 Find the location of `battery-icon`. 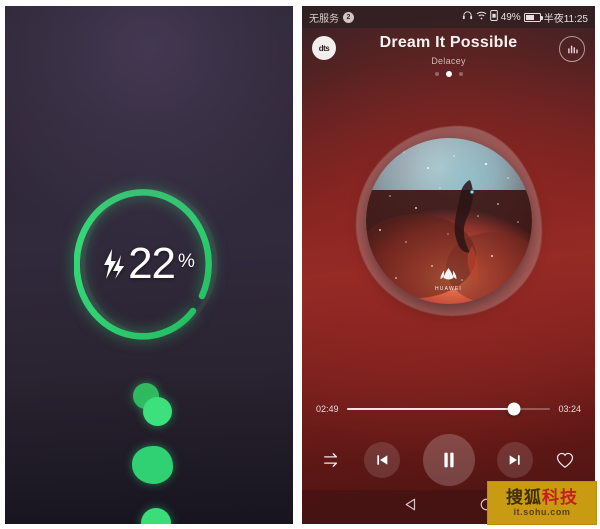

battery-icon is located at coordinates (533, 17).